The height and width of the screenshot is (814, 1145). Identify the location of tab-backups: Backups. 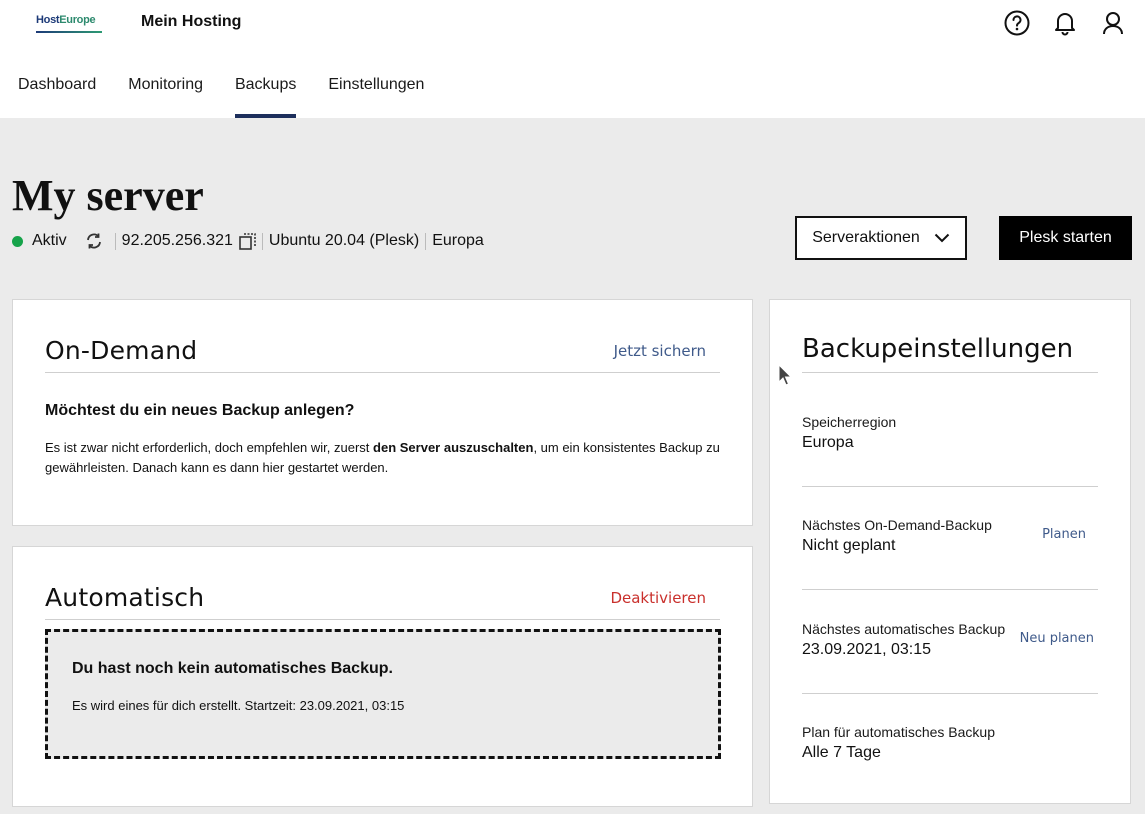
(265, 89).